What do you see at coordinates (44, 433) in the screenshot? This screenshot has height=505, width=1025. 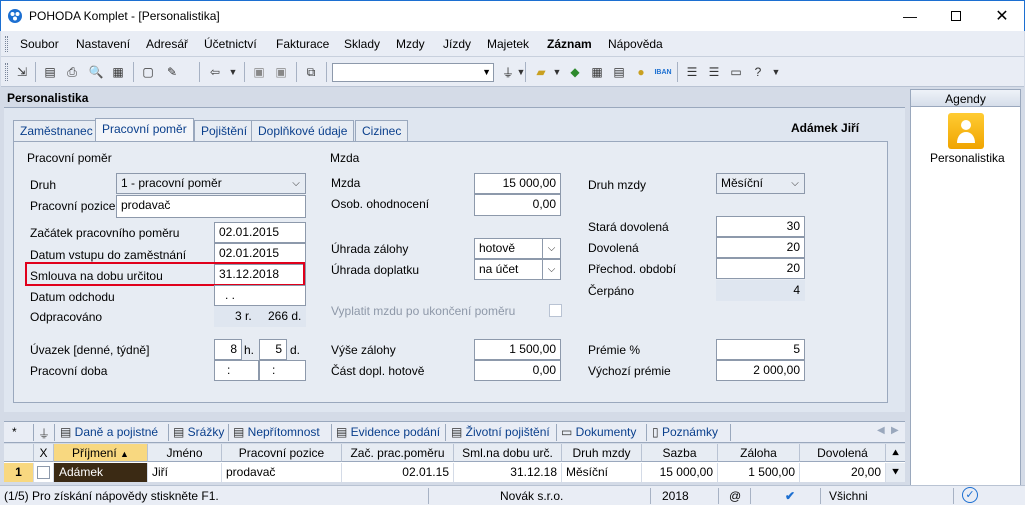 I see `filter-icon: ⏚` at bounding box center [44, 433].